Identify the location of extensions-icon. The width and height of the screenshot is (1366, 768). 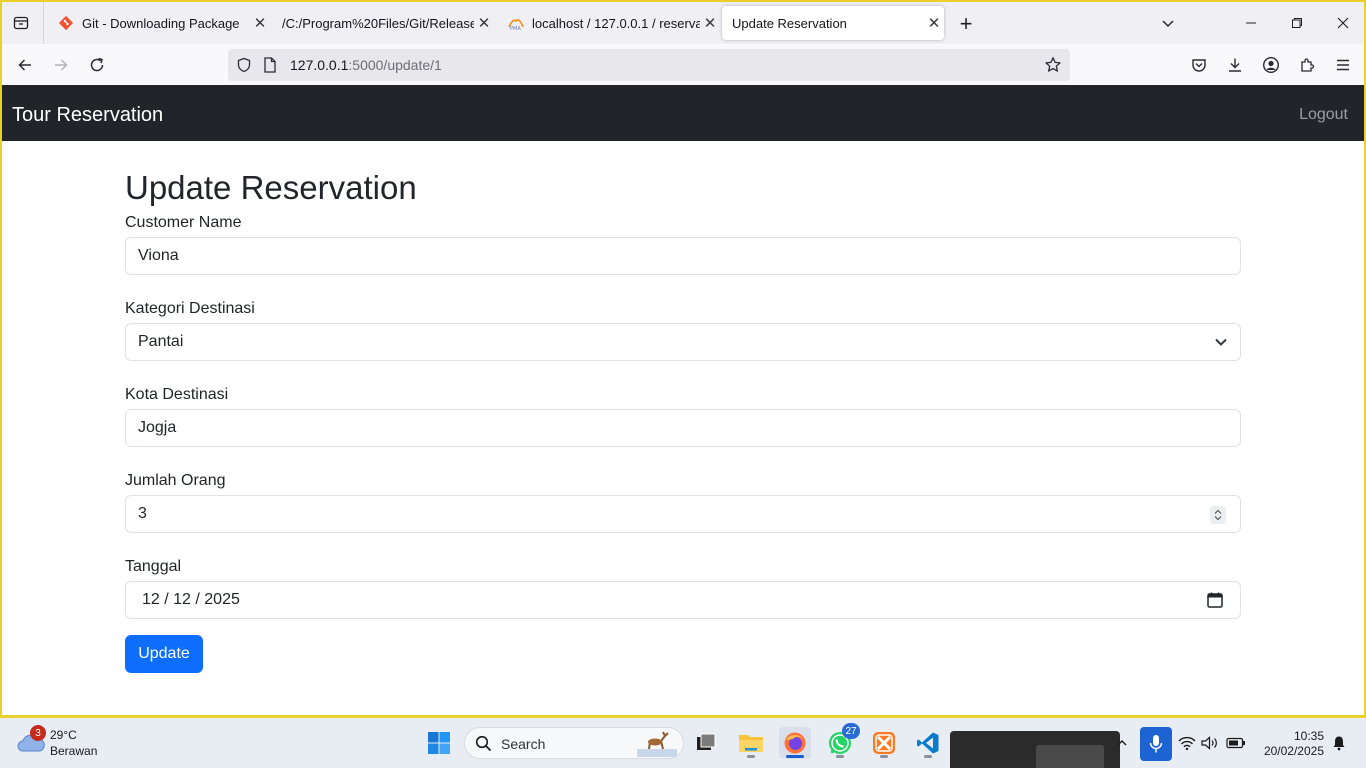
(1307, 65).